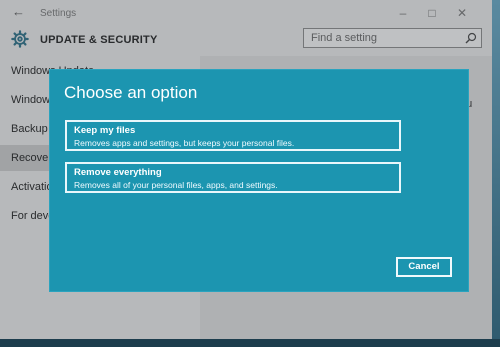  What do you see at coordinates (105, 130) in the screenshot?
I see `option-title: Keep my files` at bounding box center [105, 130].